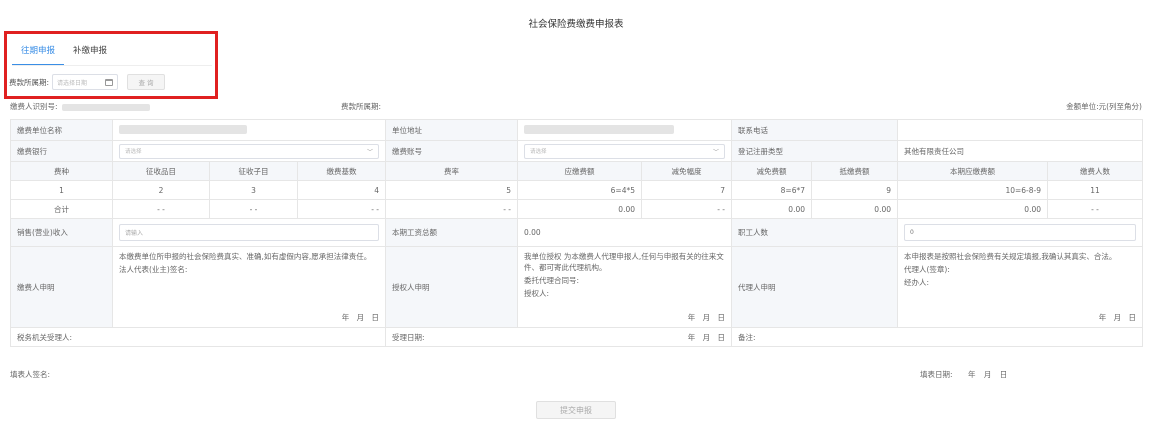 The image size is (1152, 436). What do you see at coordinates (599, 129) in the screenshot?
I see `unit-address-redacted` at bounding box center [599, 129].